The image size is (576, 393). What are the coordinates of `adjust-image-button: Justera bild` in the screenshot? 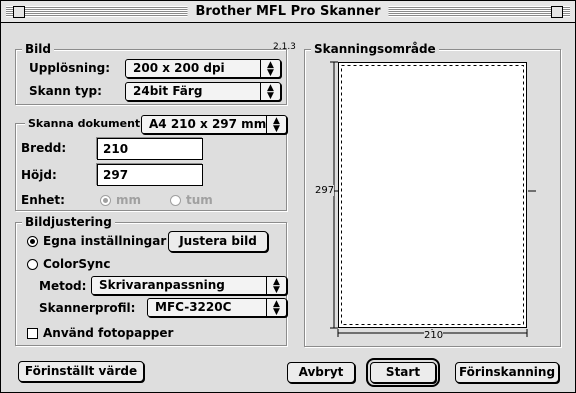 It's located at (218, 241).